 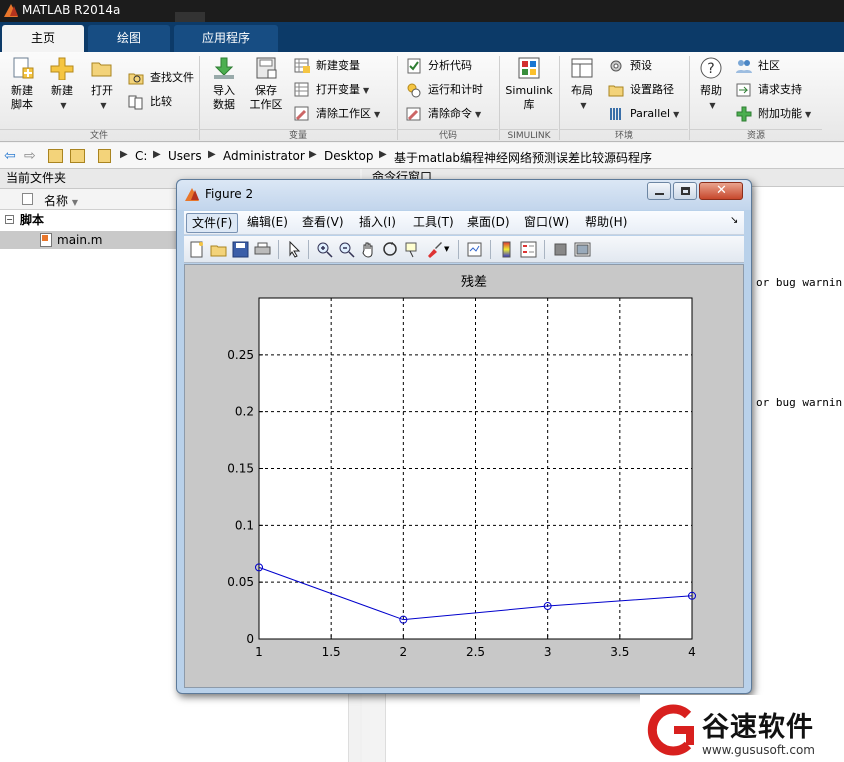 What do you see at coordinates (523, 157) in the screenshot?
I see `breadcrumb-project-folder: 基于matlab编程神经网络预测误差比较源码程序` at bounding box center [523, 157].